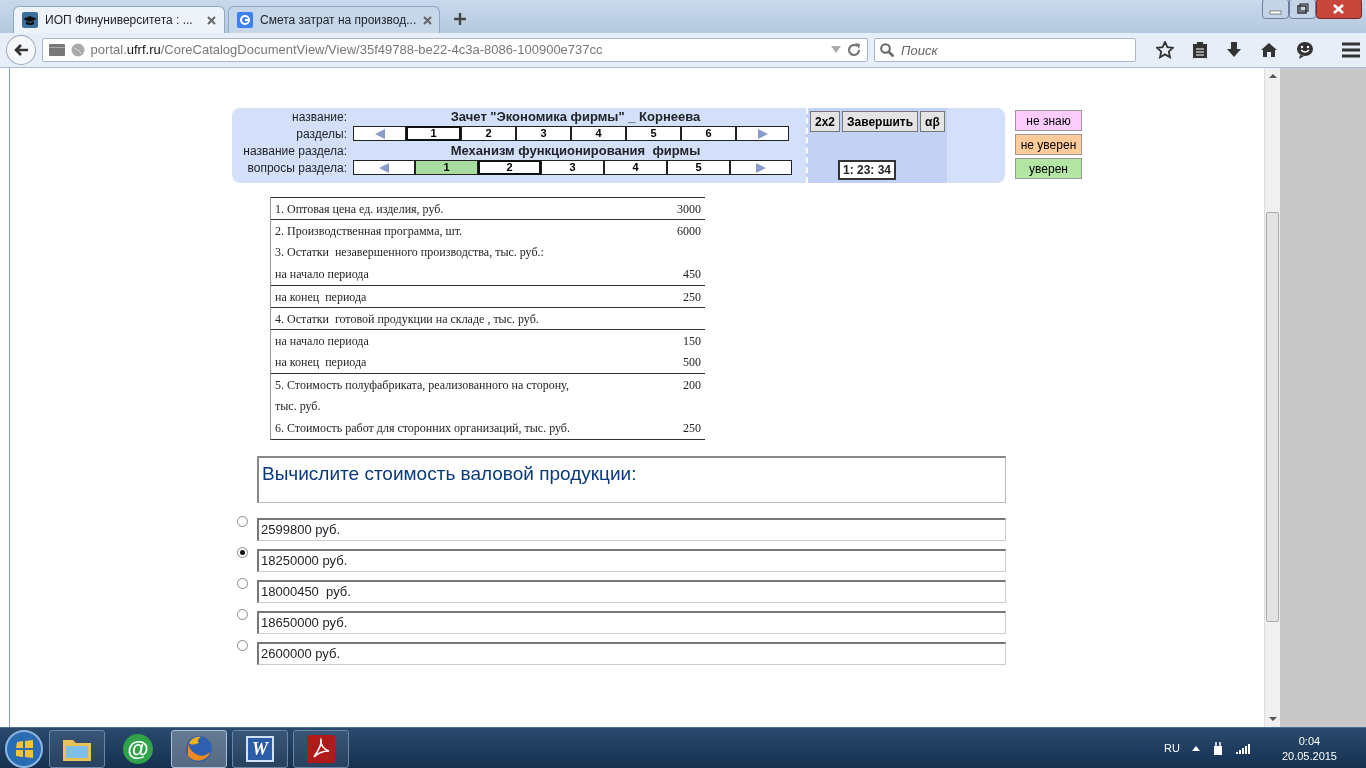 The image size is (1366, 768). Describe the element at coordinates (1242, 748) in the screenshot. I see `signal-bars-icon` at that location.